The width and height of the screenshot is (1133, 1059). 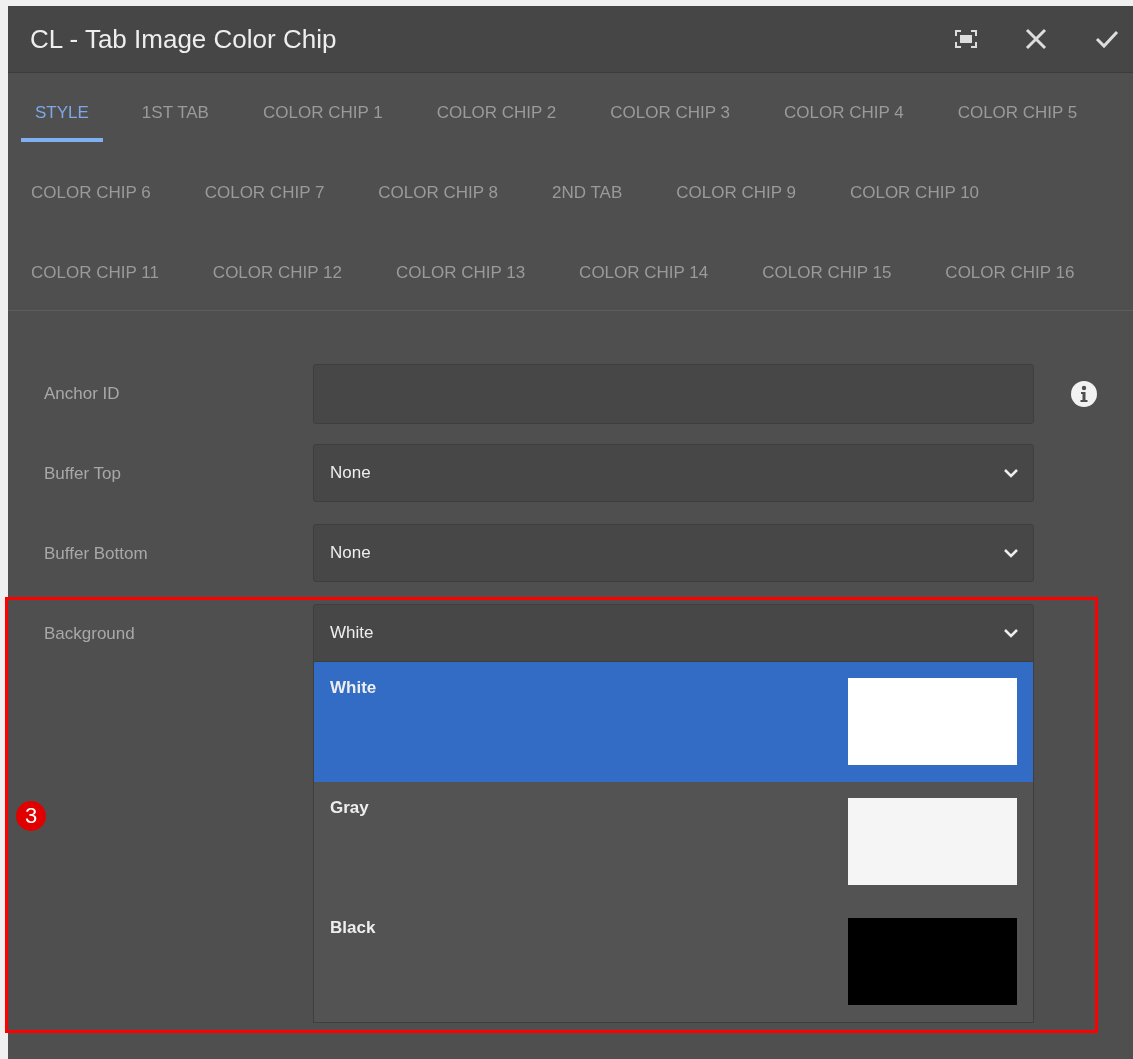 What do you see at coordinates (91, 195) in the screenshot?
I see `tab: COLOR CHIP 6` at bounding box center [91, 195].